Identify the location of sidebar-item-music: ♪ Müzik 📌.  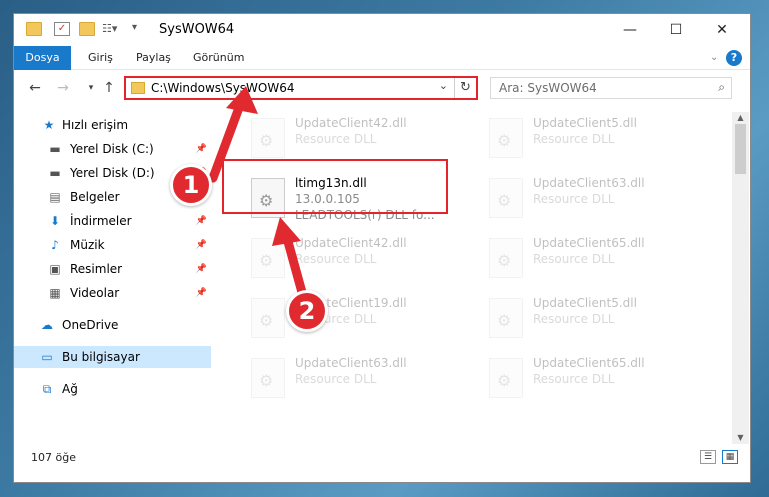
(112, 245).